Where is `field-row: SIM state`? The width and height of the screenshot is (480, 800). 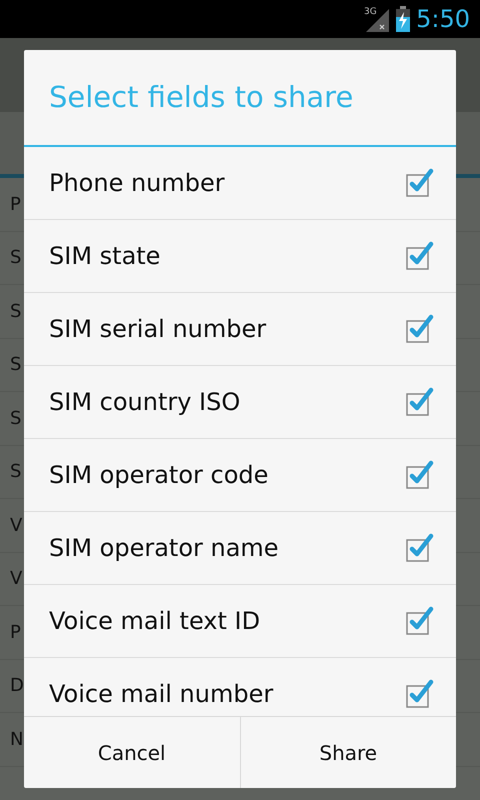 field-row: SIM state is located at coordinates (240, 256).